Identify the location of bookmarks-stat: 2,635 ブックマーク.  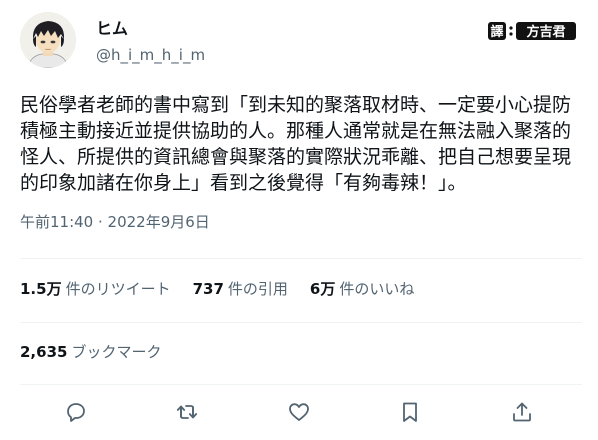
(90, 352).